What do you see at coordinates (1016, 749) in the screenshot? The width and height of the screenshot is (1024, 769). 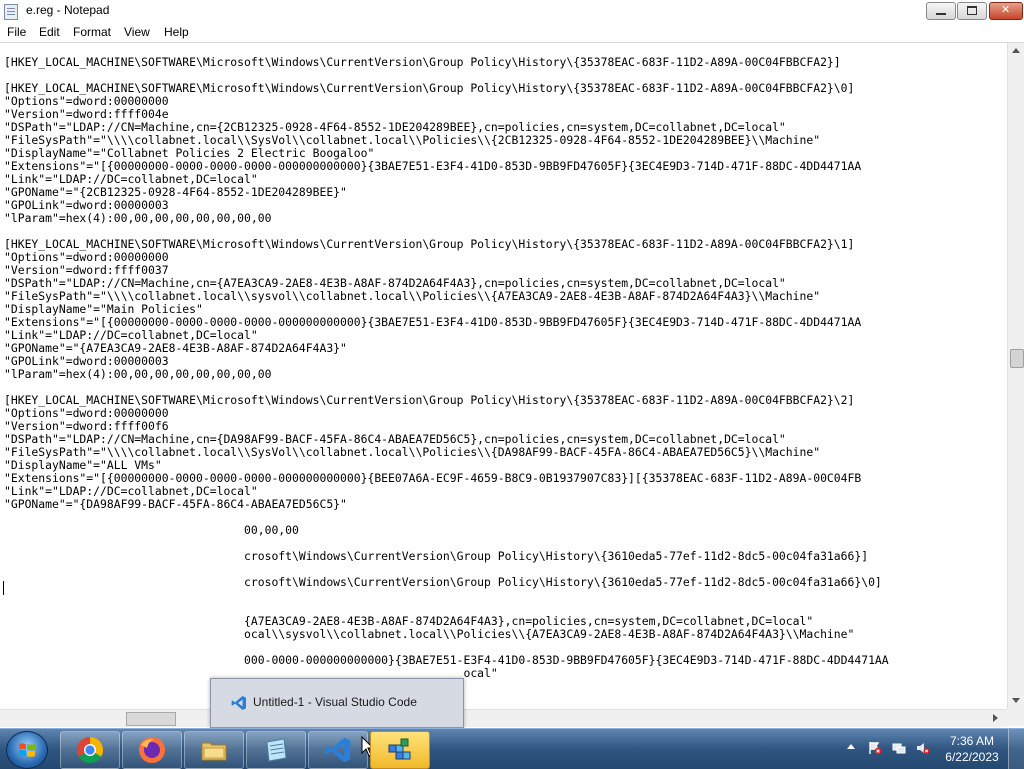 I see `show-desktop-button` at bounding box center [1016, 749].